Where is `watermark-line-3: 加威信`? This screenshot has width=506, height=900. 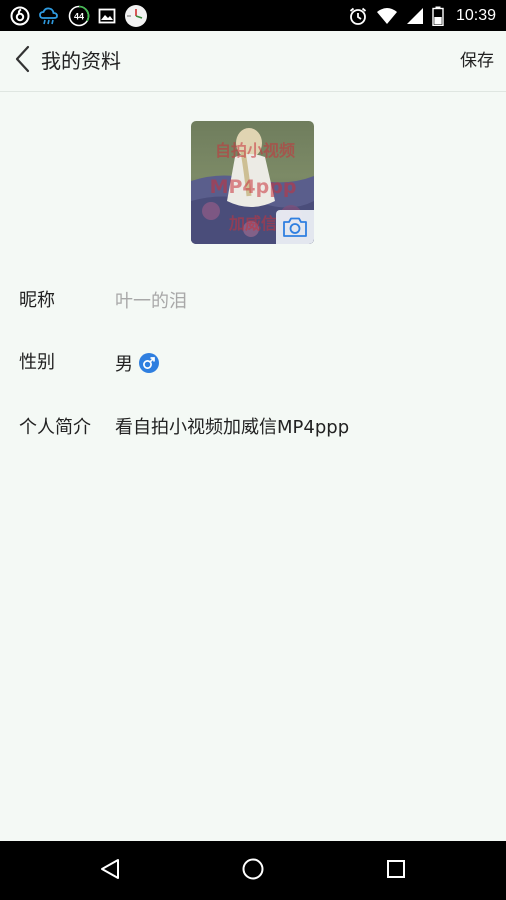
watermark-line-3: 加威信 is located at coordinates (252, 223).